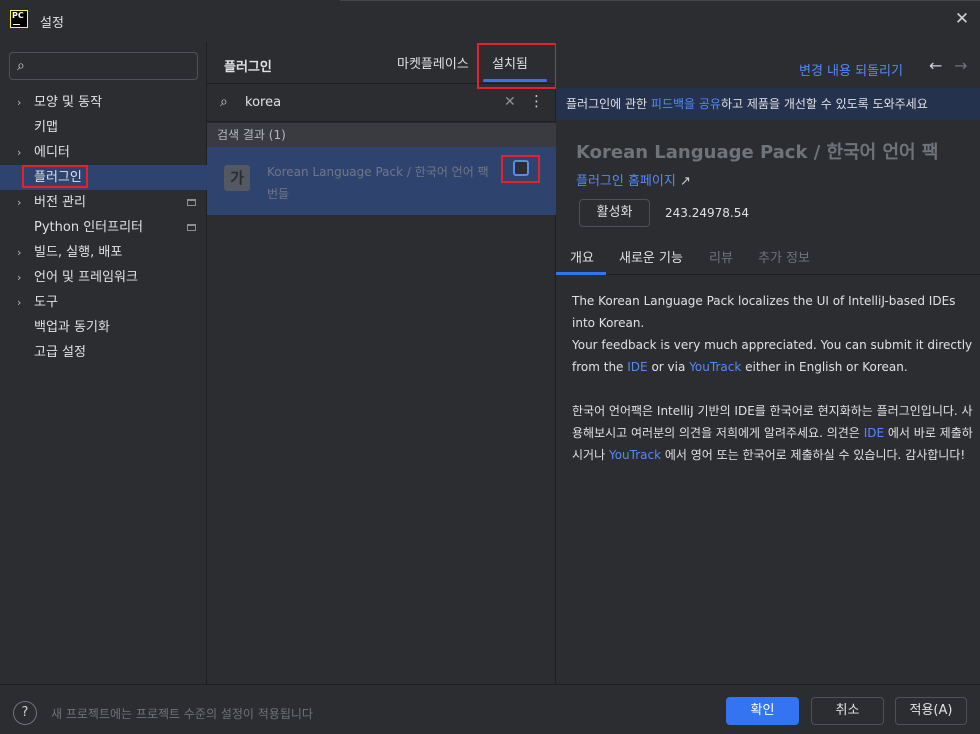  What do you see at coordinates (78, 252) in the screenshot?
I see `sidebar-item-label: 빌드, 실행, 배포` at bounding box center [78, 252].